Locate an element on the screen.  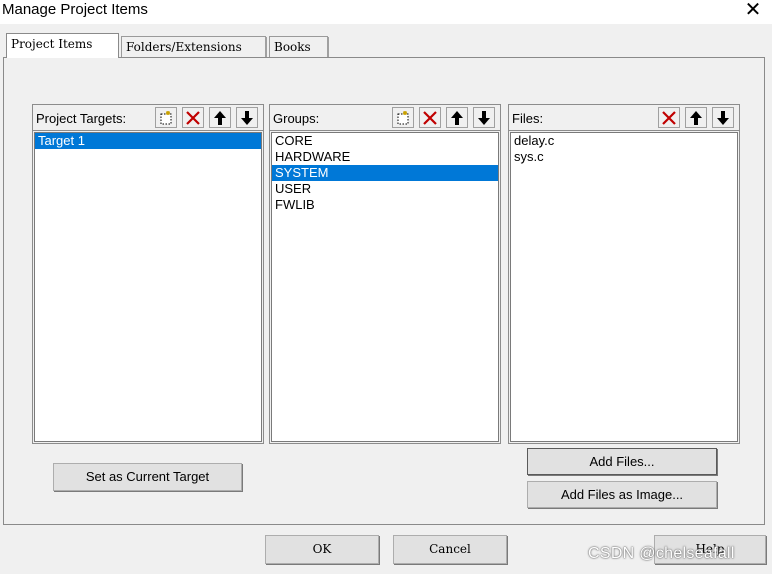
move-group-down-button is located at coordinates (484, 117).